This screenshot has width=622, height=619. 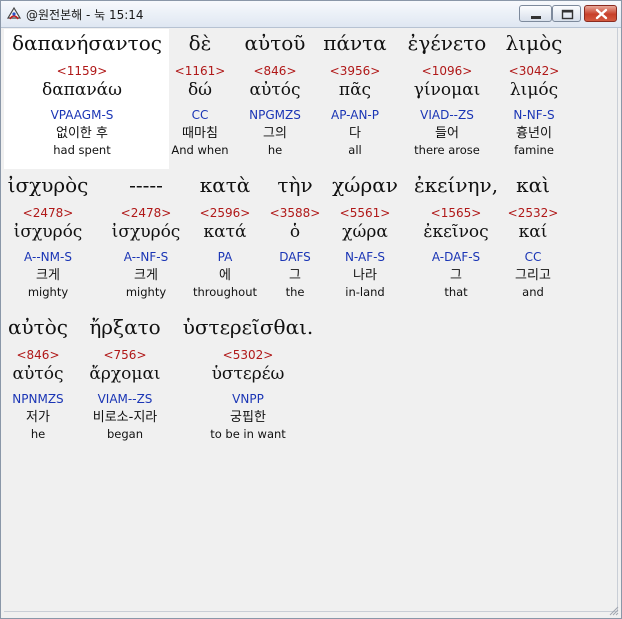 What do you see at coordinates (125, 417) in the screenshot?
I see `korean-gloss: 비로소-지라` at bounding box center [125, 417].